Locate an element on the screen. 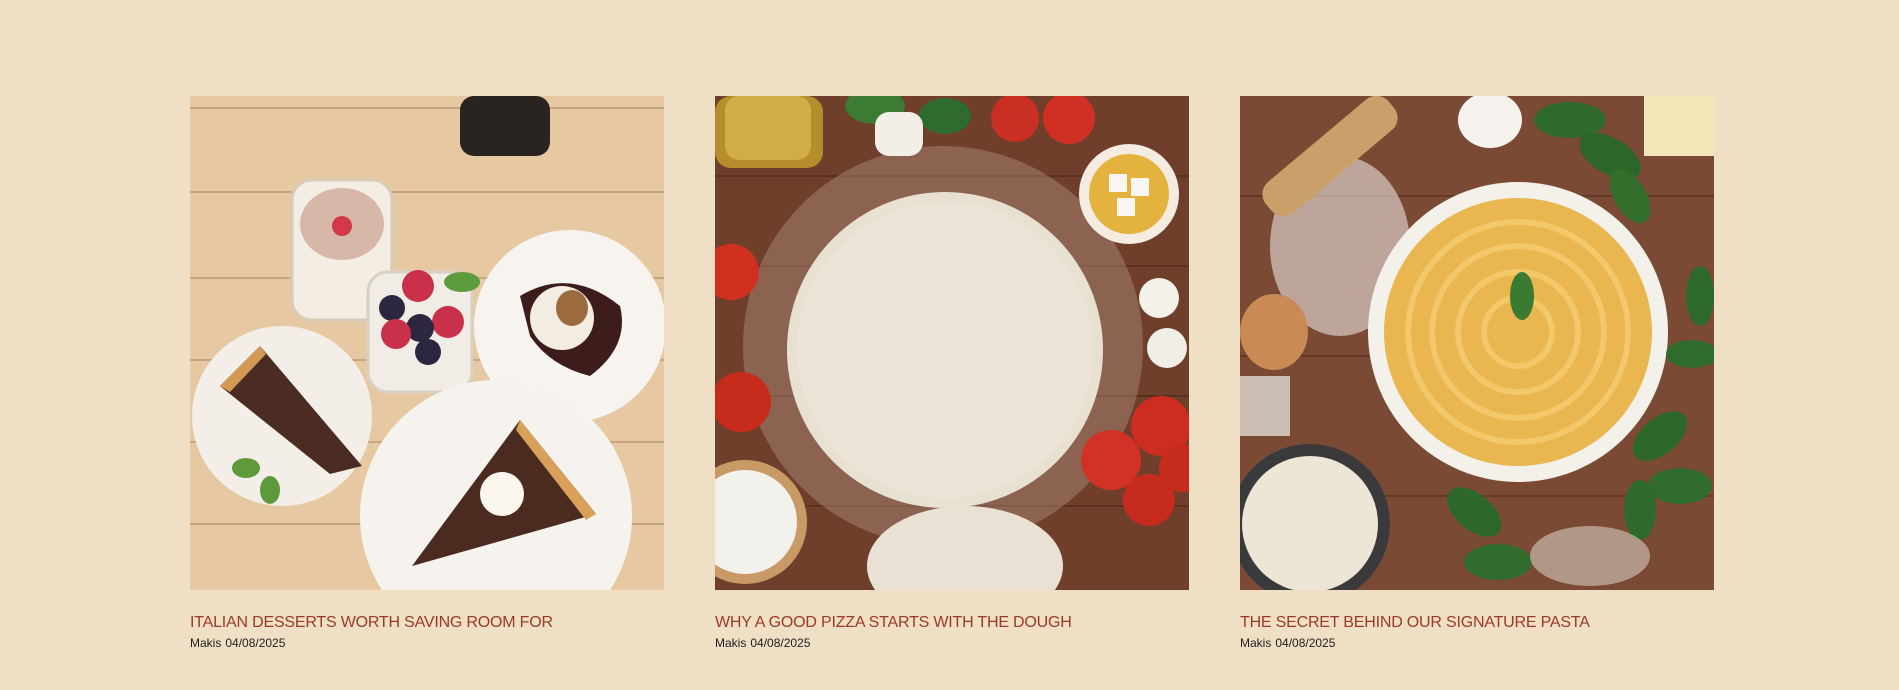 The image size is (1899, 690). post-title: WHY A GOOD PIZZA STARTS WITH THE DOUGH is located at coordinates (952, 623).